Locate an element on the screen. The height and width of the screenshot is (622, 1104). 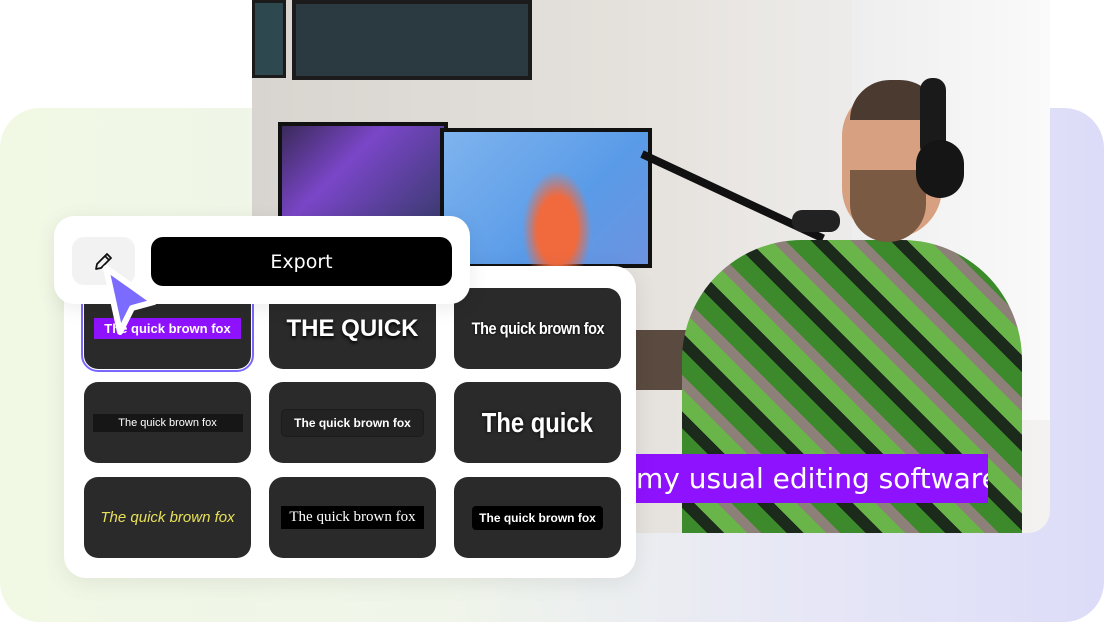
mouse-cursor-icon is located at coordinates (130, 300).